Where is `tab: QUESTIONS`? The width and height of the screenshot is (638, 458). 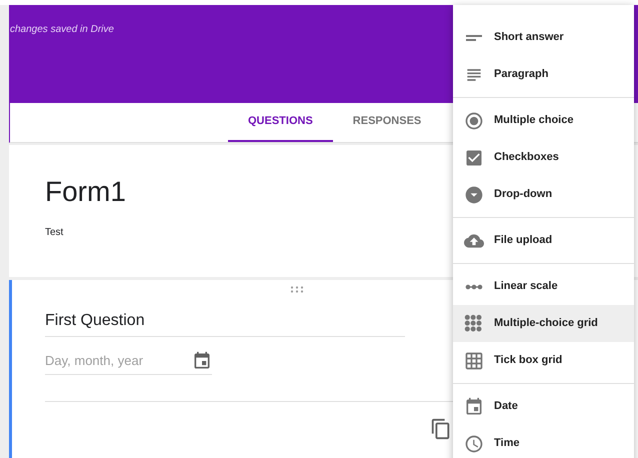 tab: QUESTIONS is located at coordinates (280, 122).